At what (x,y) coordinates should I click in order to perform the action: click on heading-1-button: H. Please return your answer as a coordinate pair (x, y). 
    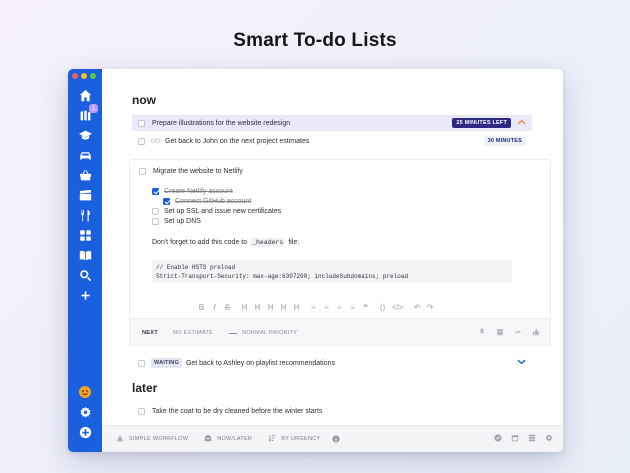
    Looking at the image, I should click on (244, 307).